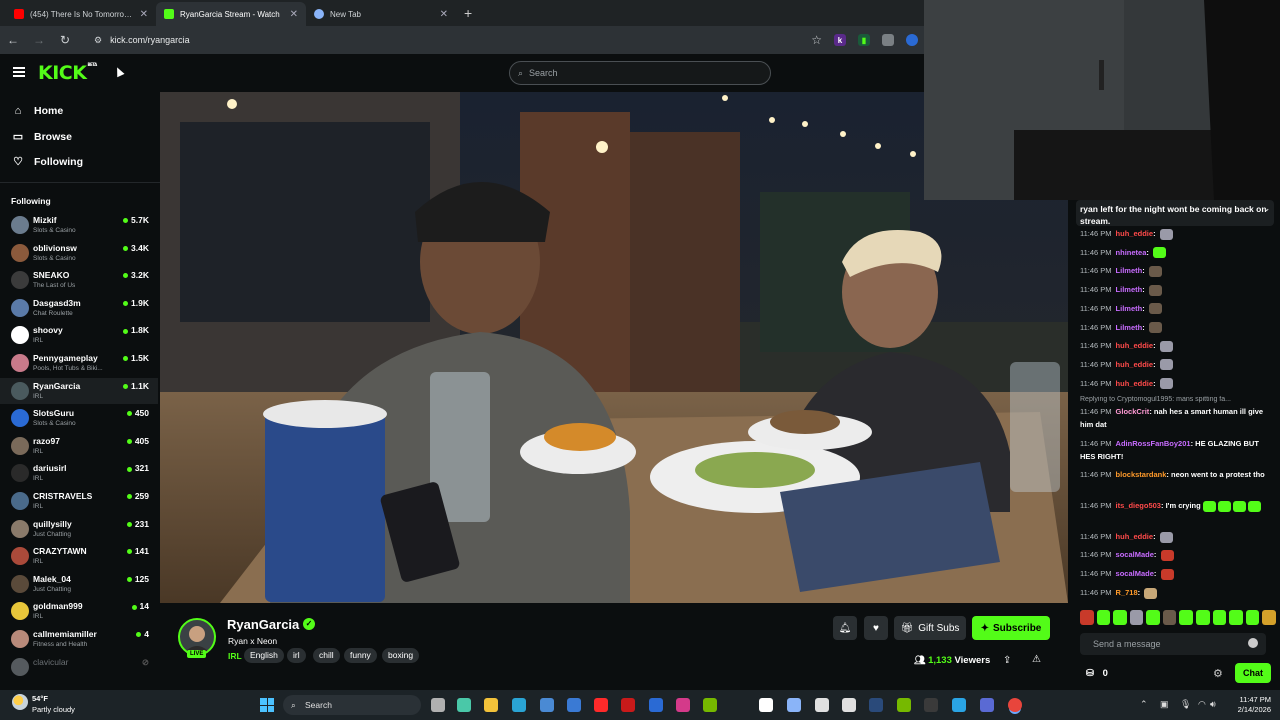 Image resolution: width=1280 pixels, height=720 pixels. Describe the element at coordinates (79, 473) in the screenshot. I see `sidebar-channel-dariusirl: dariusirl IRL 321` at that location.